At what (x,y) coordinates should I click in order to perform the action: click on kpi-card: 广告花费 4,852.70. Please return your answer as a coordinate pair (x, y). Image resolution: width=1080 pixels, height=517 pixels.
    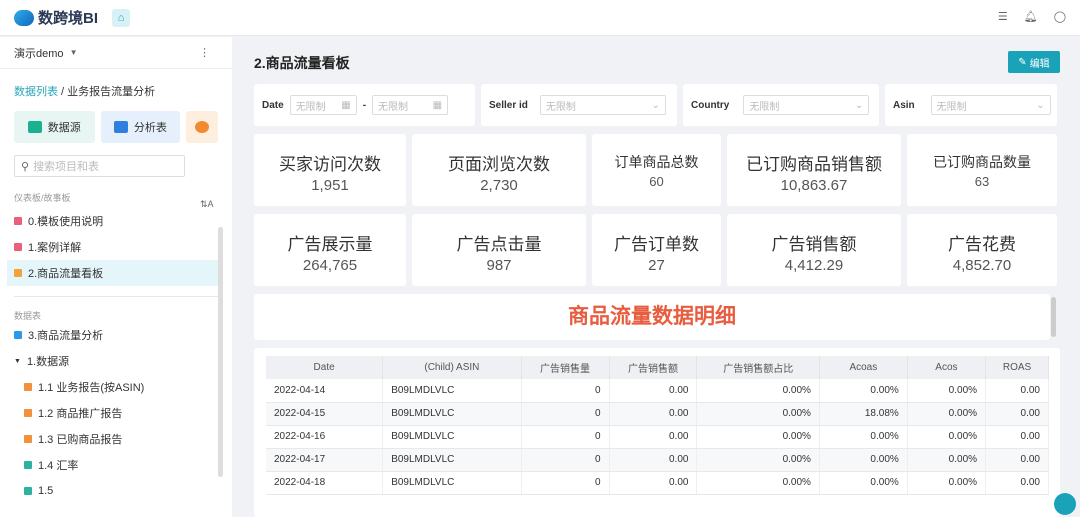
    Looking at the image, I should click on (982, 250).